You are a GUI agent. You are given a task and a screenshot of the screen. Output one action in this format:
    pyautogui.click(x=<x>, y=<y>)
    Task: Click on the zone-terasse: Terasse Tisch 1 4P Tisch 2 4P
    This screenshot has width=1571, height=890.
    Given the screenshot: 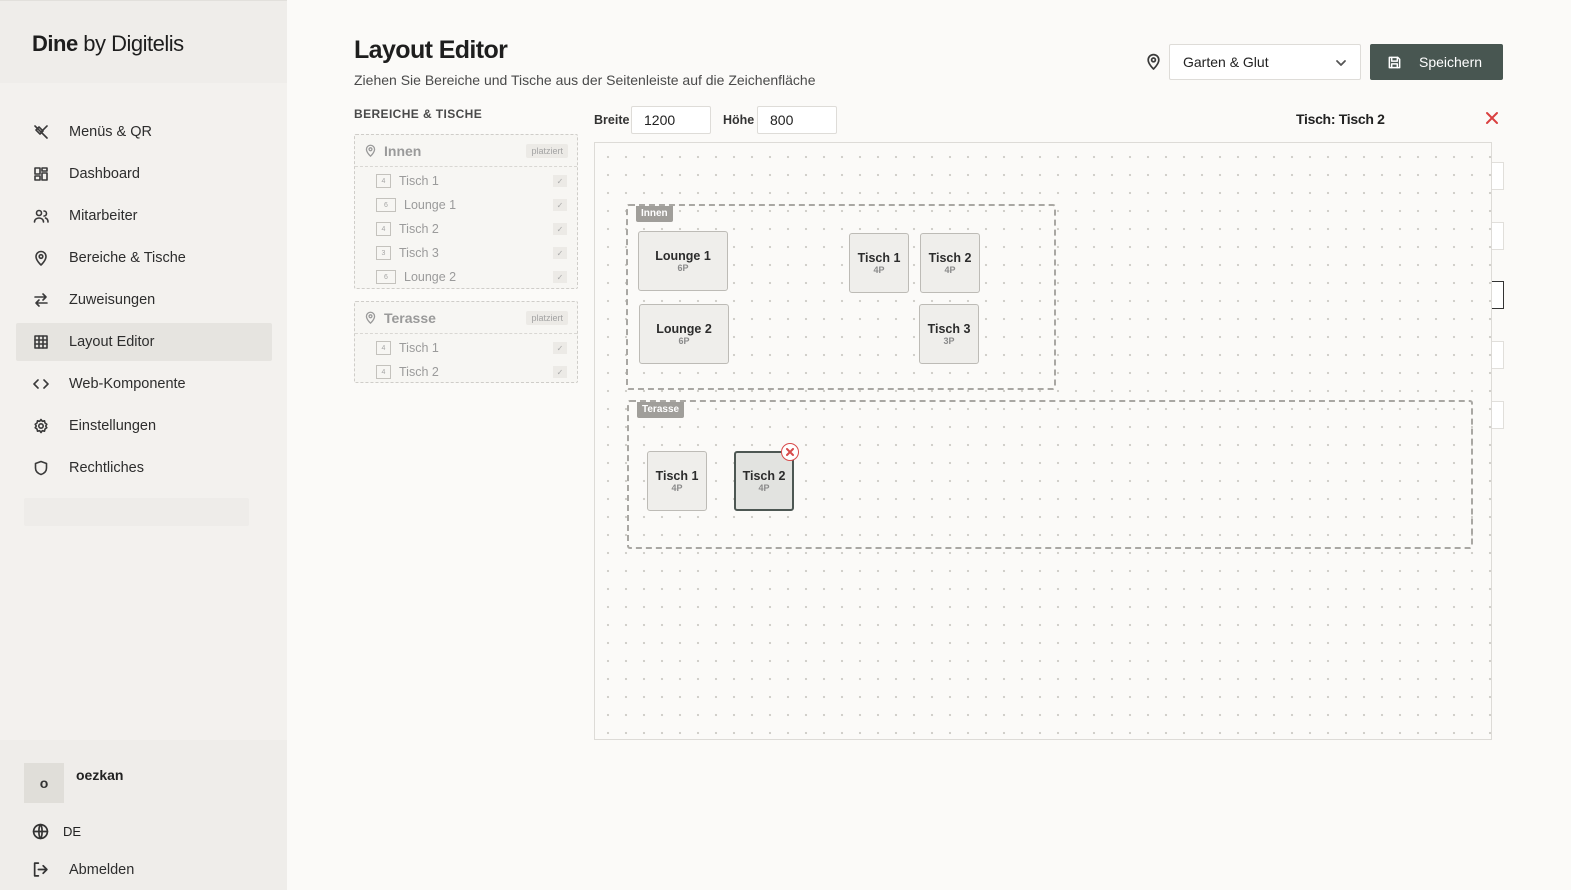 What is the action you would take?
    pyautogui.click(x=1050, y=474)
    